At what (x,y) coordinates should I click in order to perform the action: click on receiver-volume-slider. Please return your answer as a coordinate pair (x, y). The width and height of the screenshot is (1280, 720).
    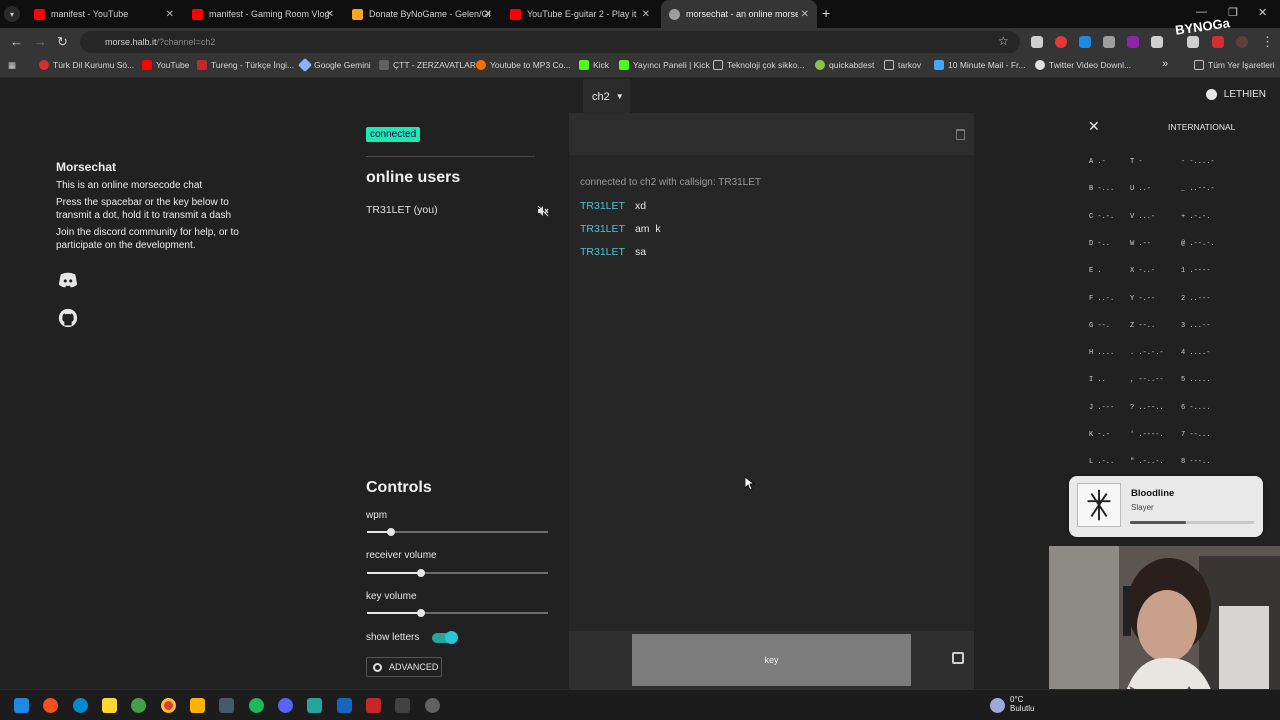
    Looking at the image, I should click on (457, 573).